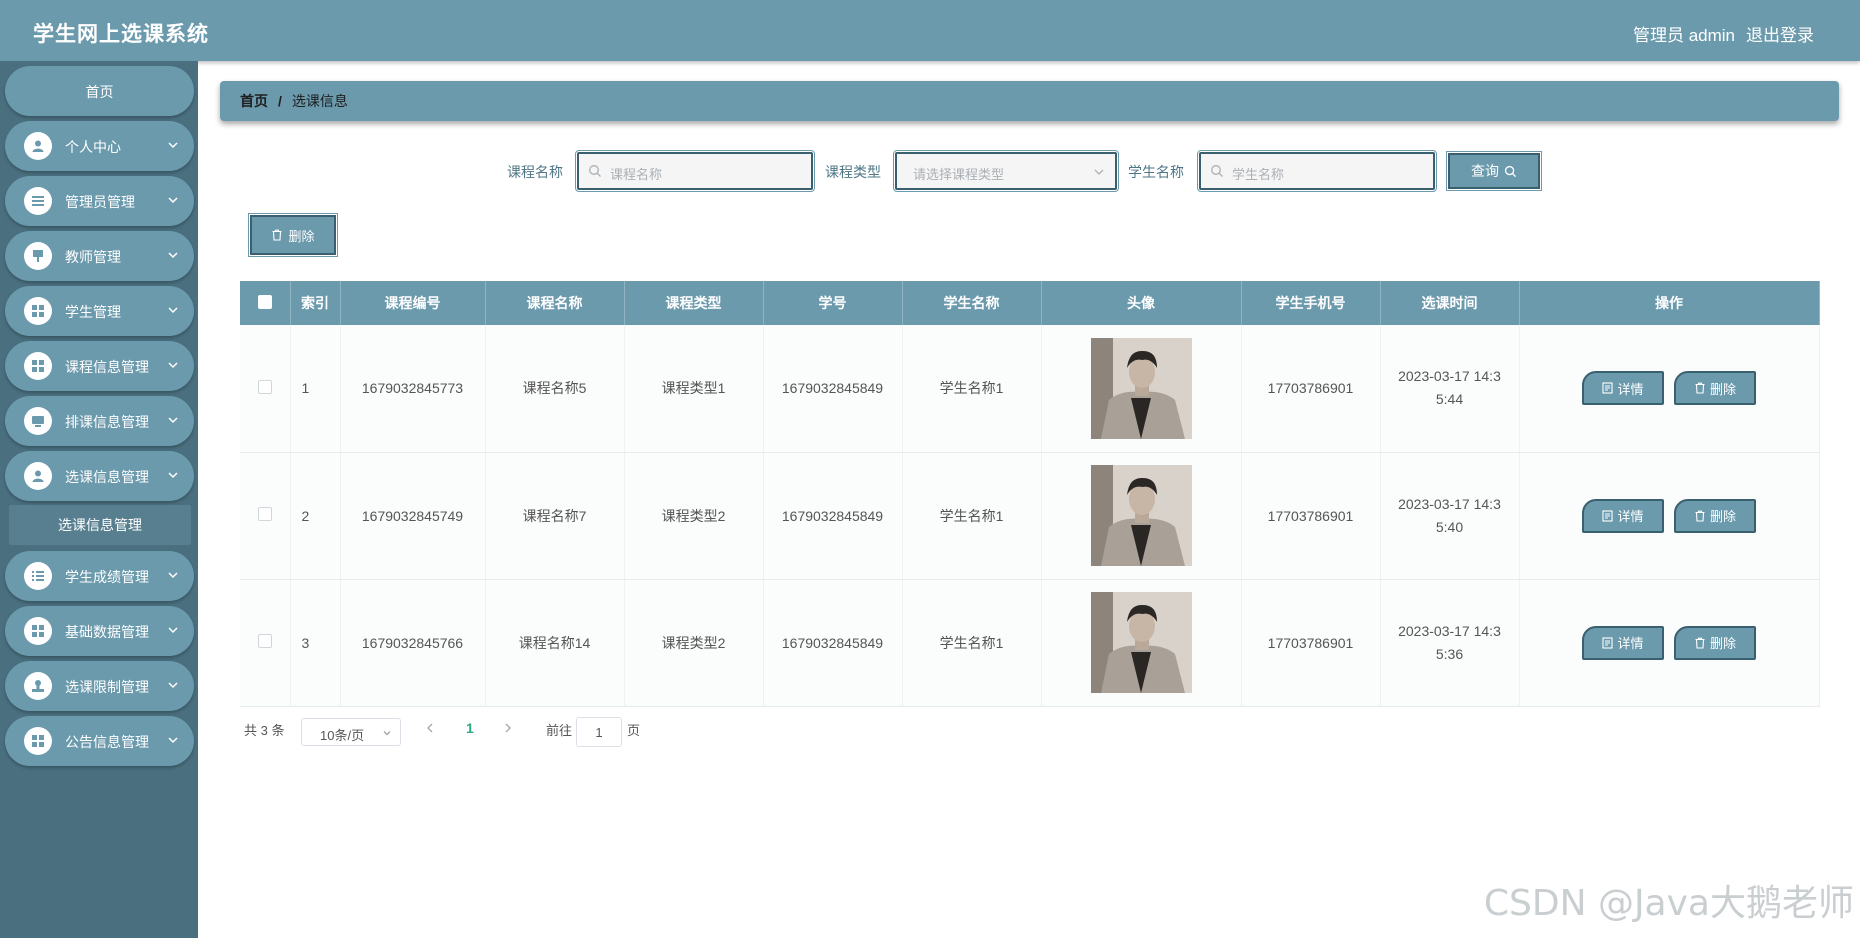  What do you see at coordinates (99, 146) in the screenshot?
I see `sidebar-item-personal-center: 个人中心` at bounding box center [99, 146].